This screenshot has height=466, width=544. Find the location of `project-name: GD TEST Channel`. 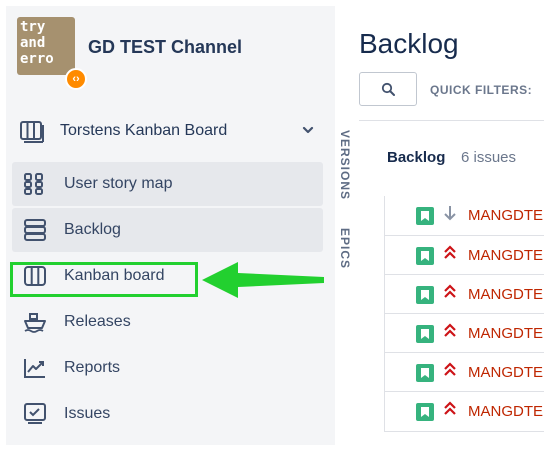

project-name: GD TEST Channel is located at coordinates (165, 47).